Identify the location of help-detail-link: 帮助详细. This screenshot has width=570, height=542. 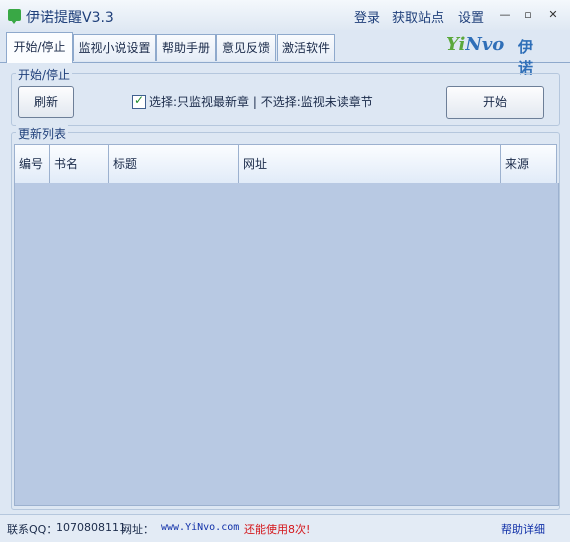
(523, 529).